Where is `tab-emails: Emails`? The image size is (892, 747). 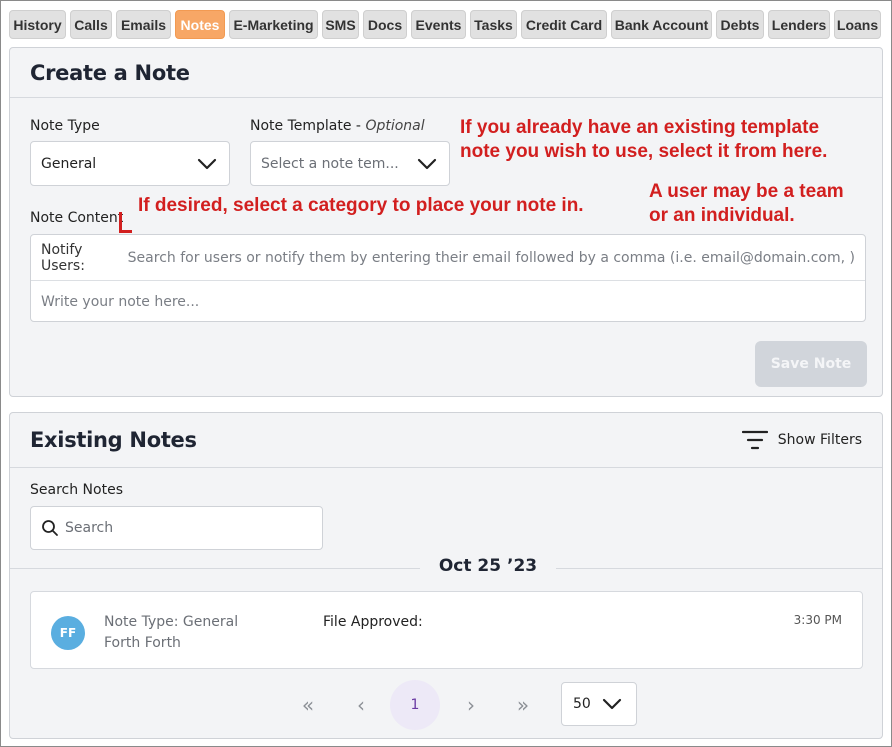
tab-emails: Emails is located at coordinates (143, 24).